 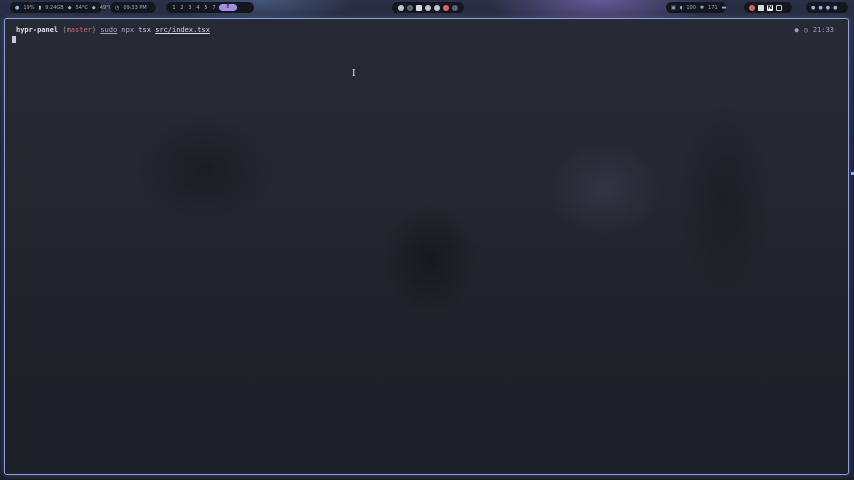 What do you see at coordinates (81, 7) in the screenshot?
I see `cpu-temp: 54°C` at bounding box center [81, 7].